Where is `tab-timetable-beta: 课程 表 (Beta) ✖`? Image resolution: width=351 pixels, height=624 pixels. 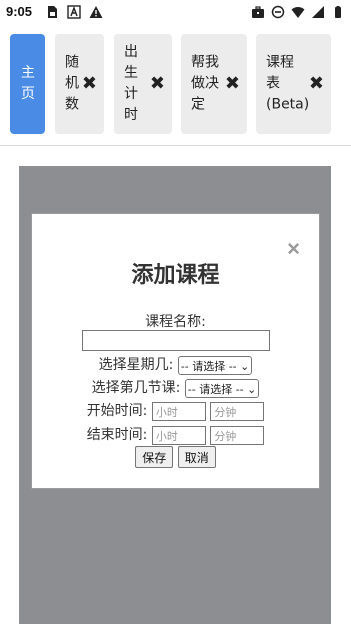
tab-timetable-beta: 课程 表 (Beta) ✖ is located at coordinates (293, 84).